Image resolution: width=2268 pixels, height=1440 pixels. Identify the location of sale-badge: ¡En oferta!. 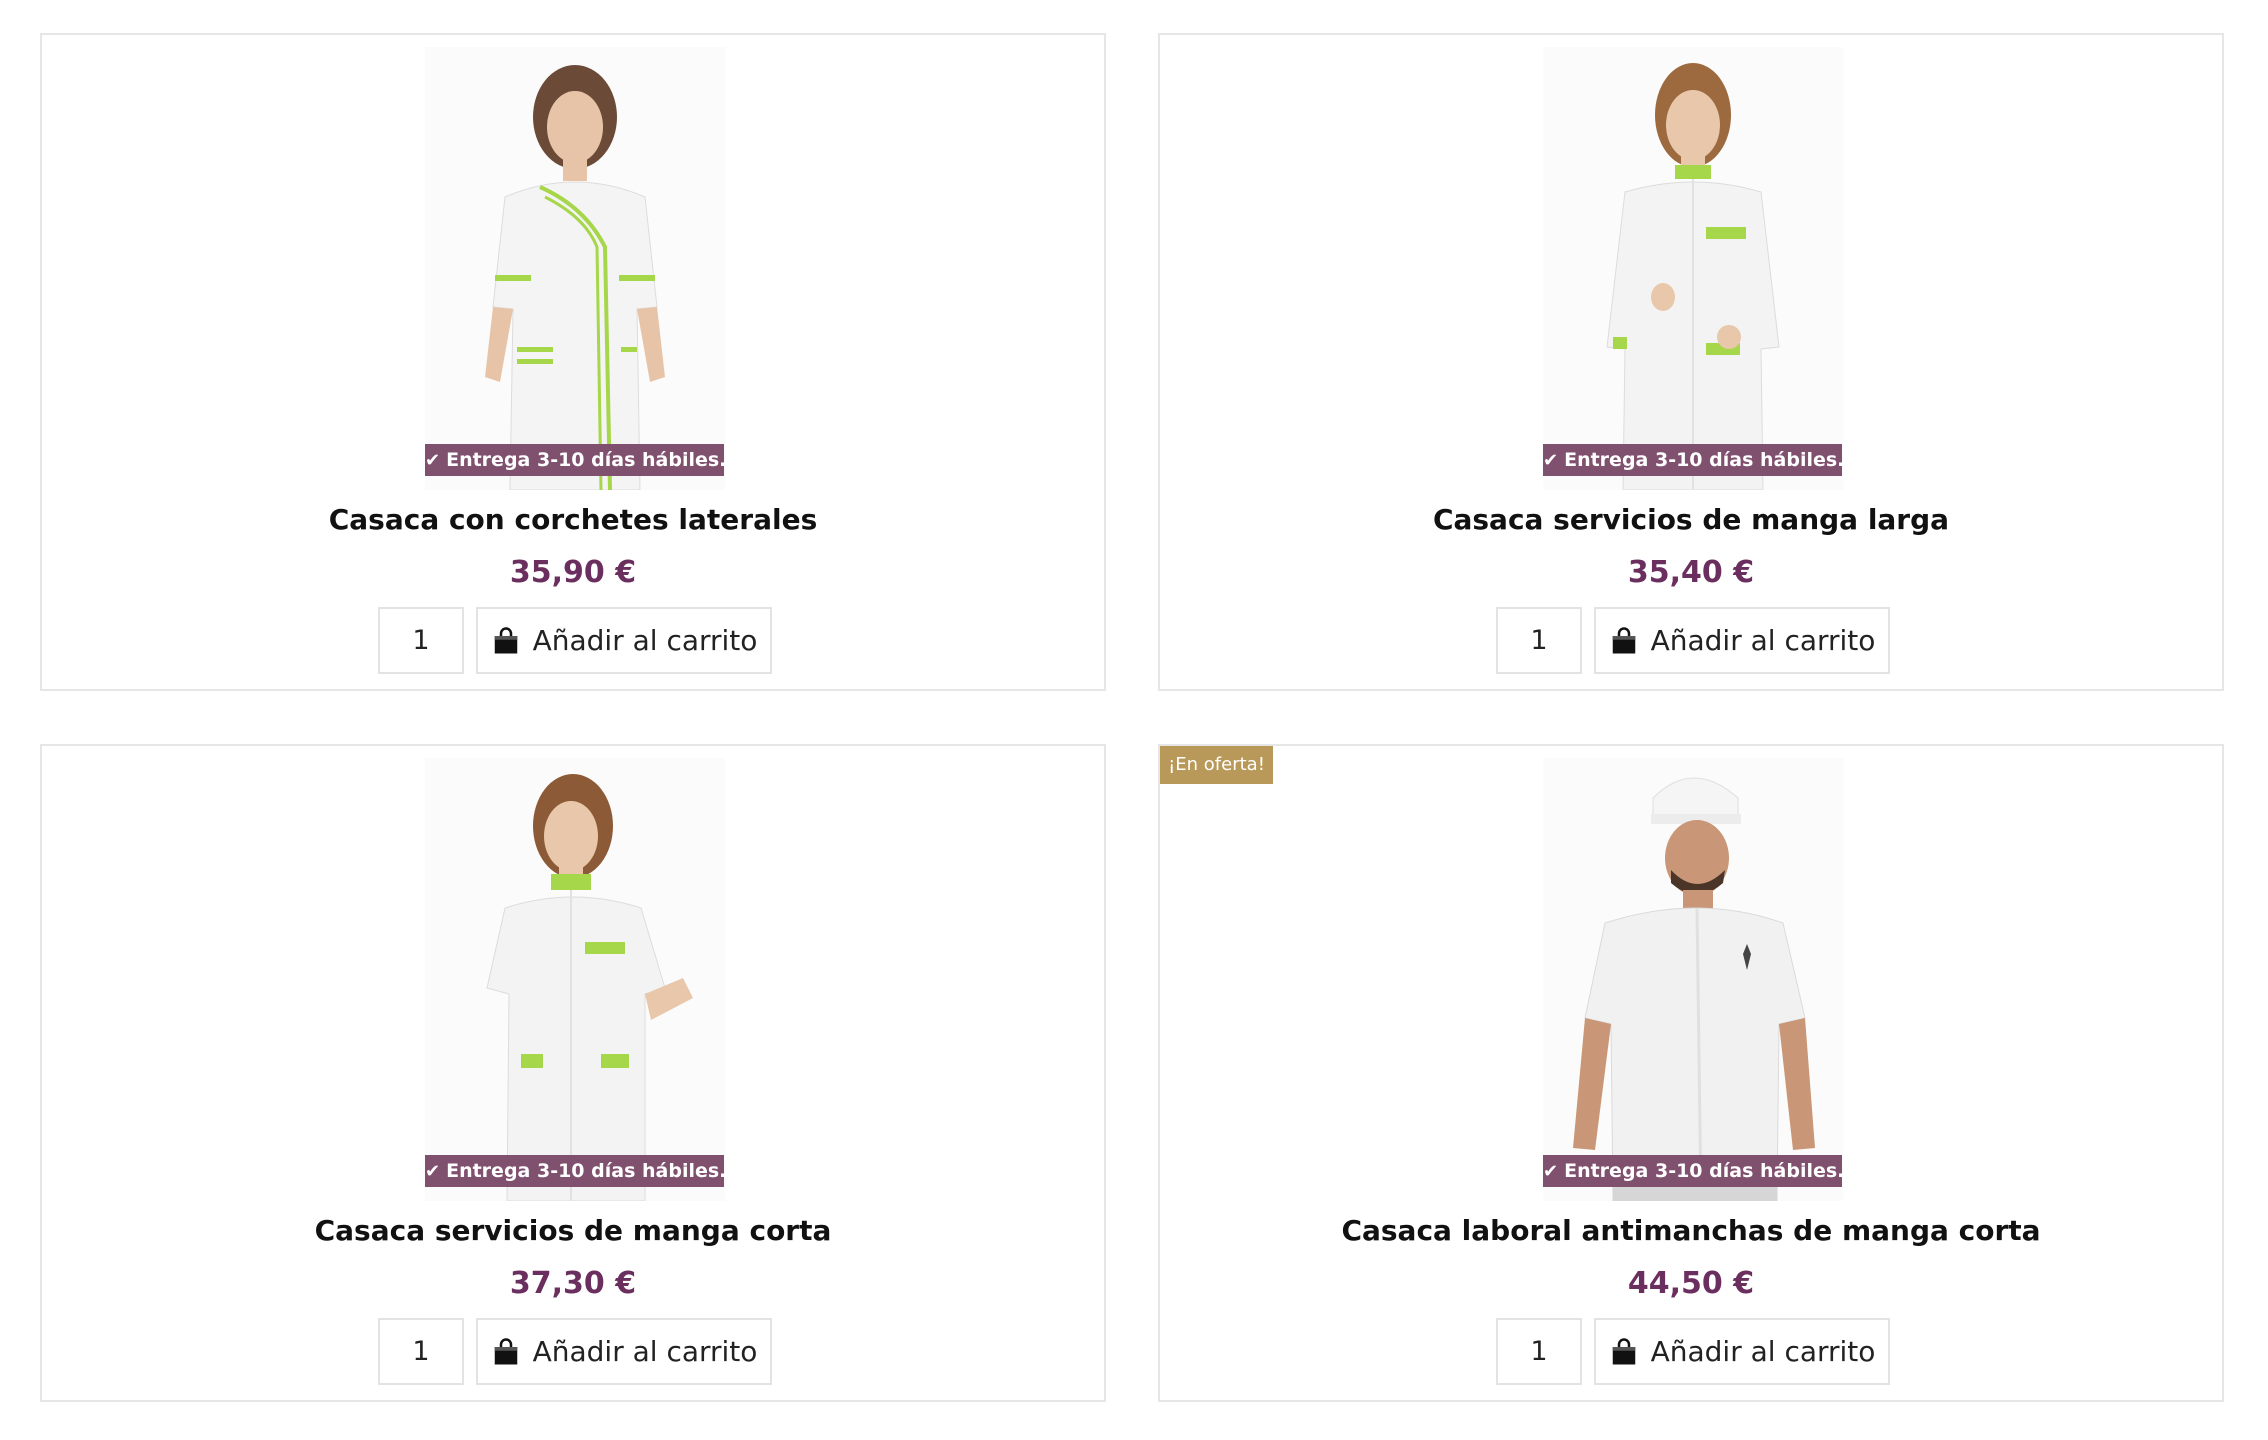
(1216, 765).